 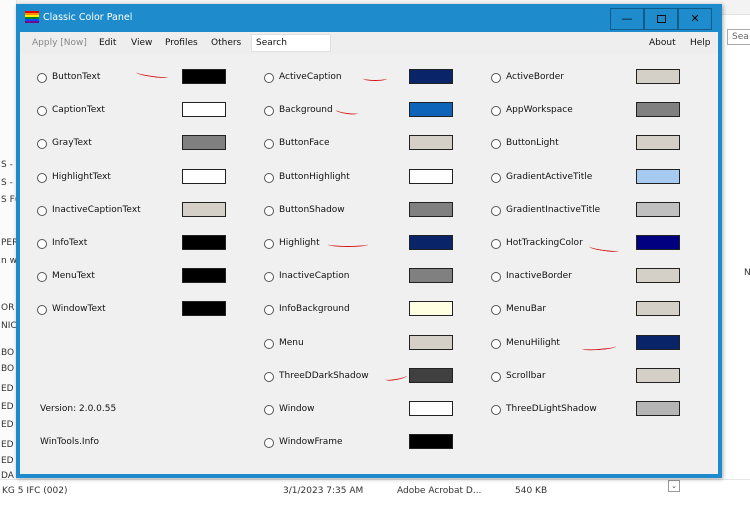 I want to click on explorer-search-input: Sea, so click(x=738, y=37).